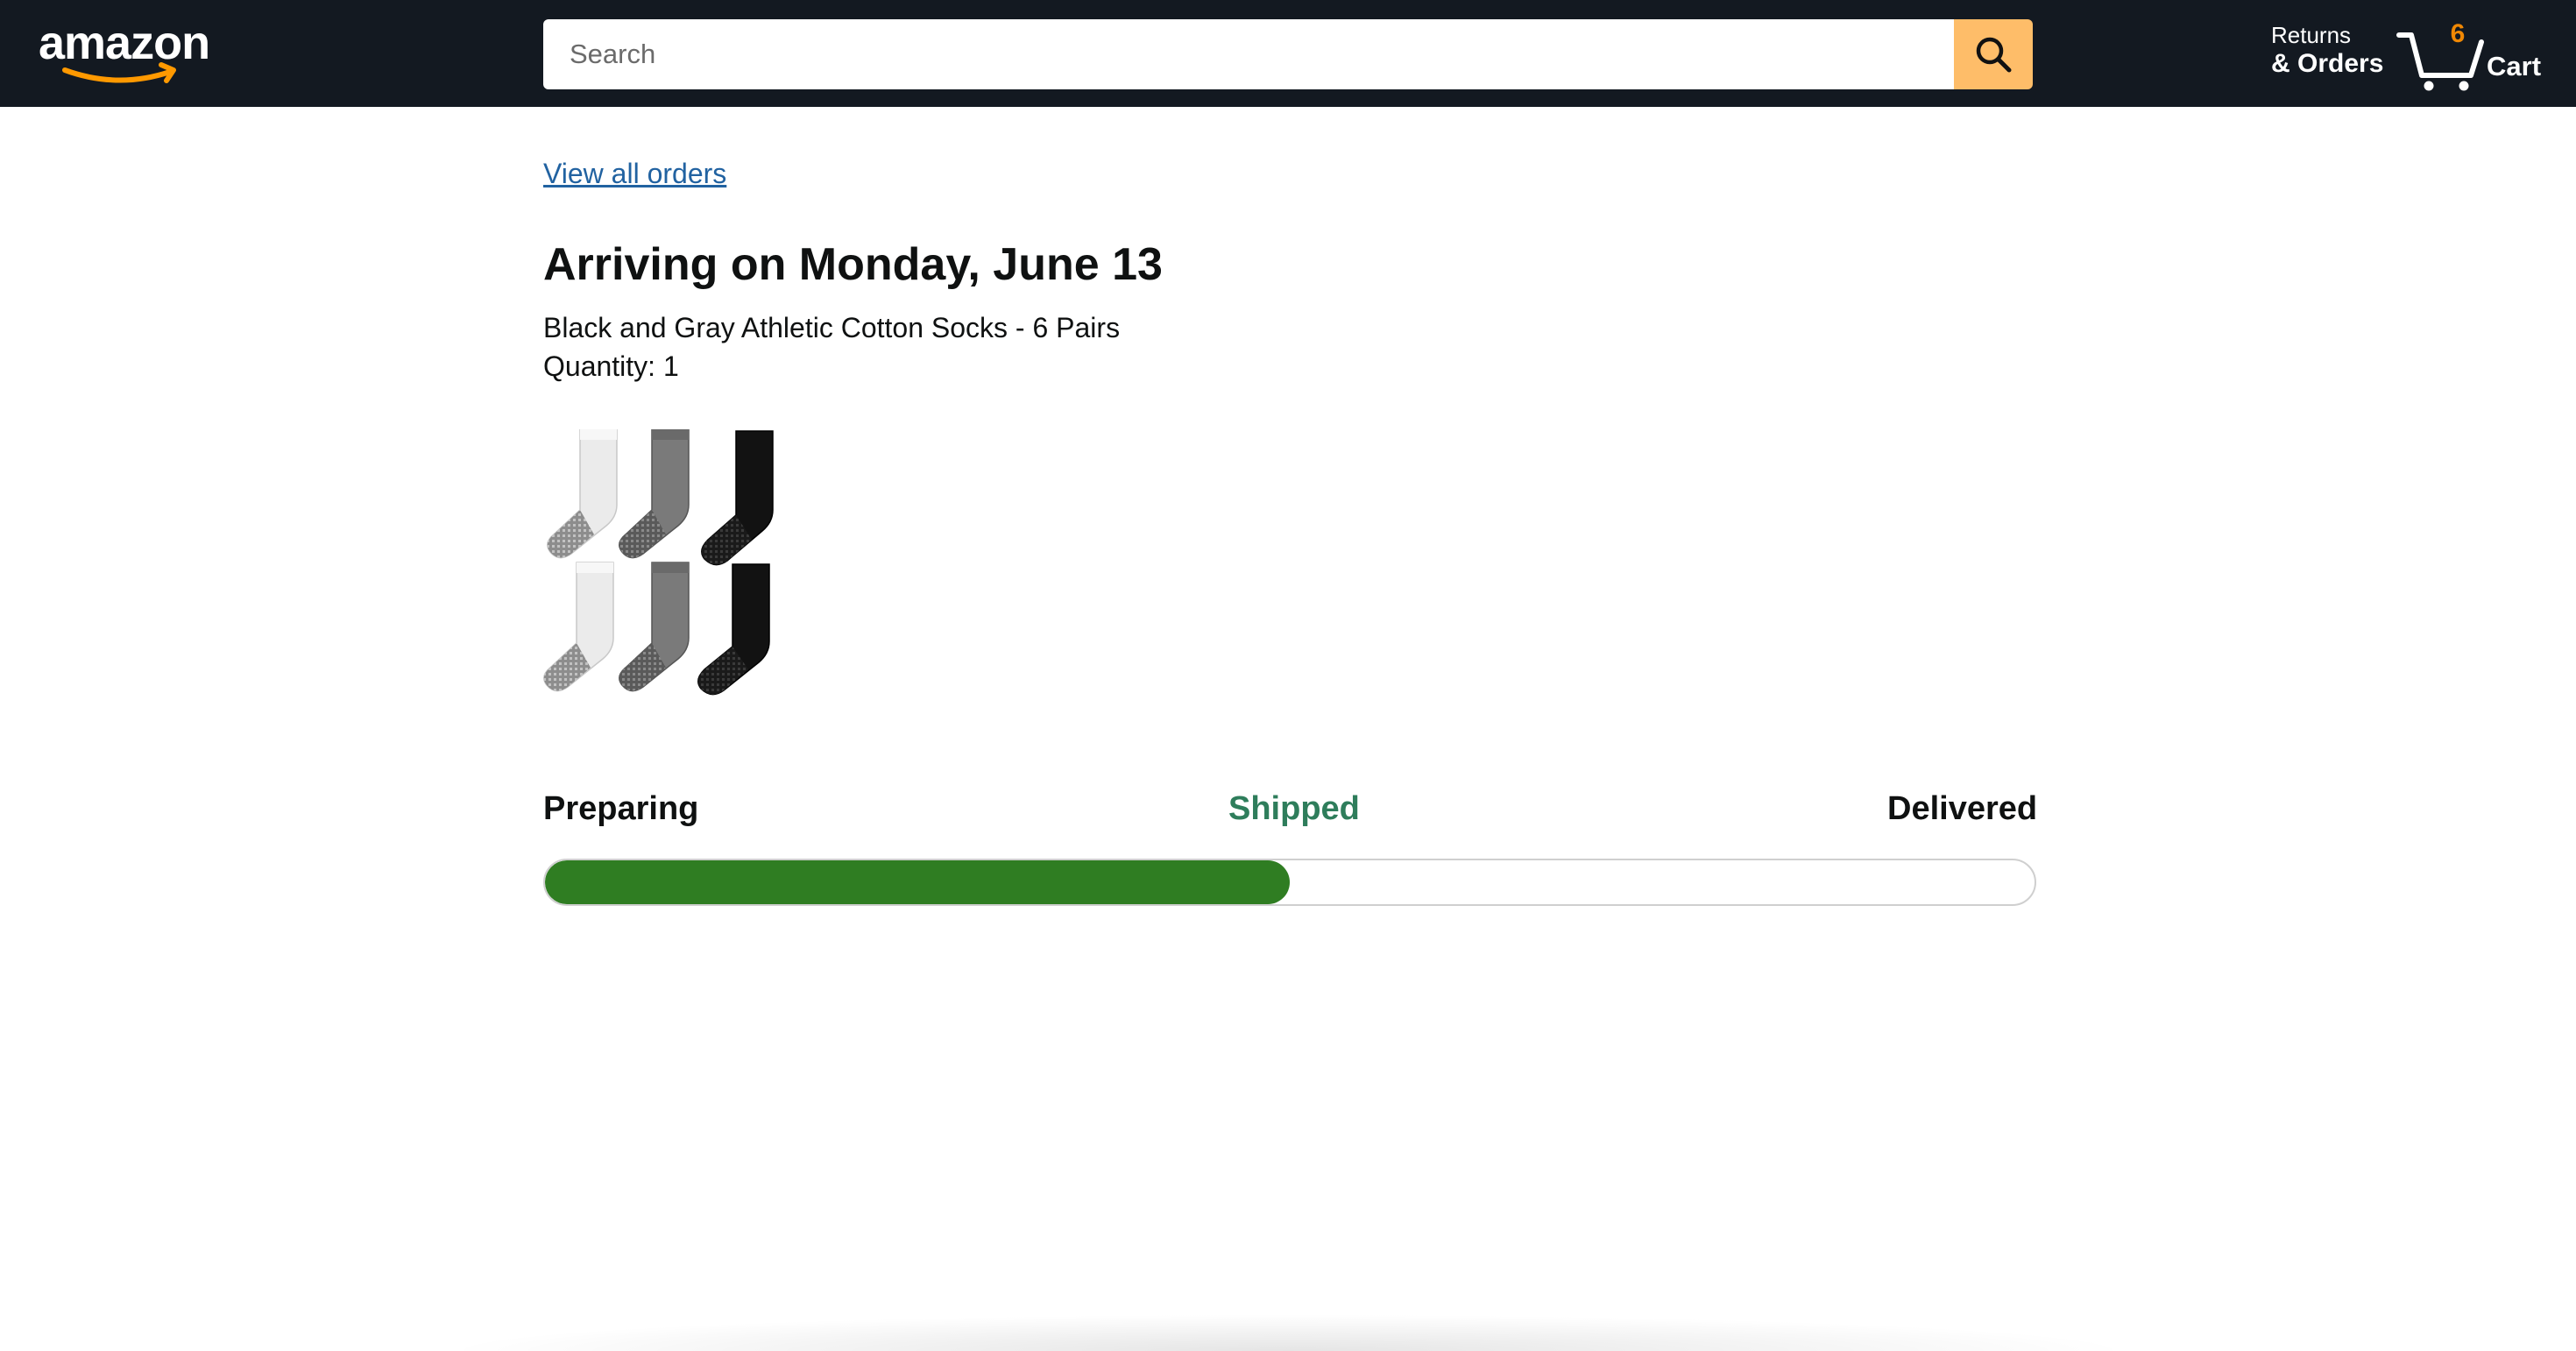  What do you see at coordinates (2514, 66) in the screenshot?
I see `cart-label: Cart` at bounding box center [2514, 66].